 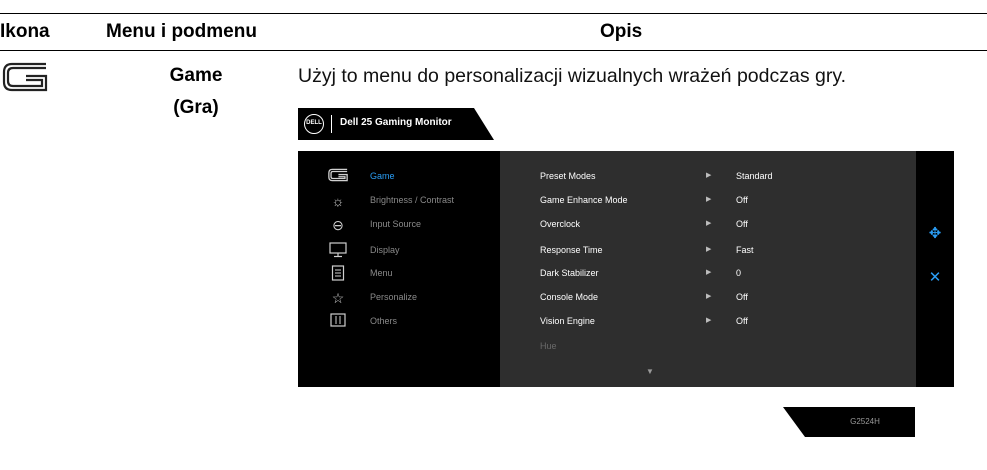 What do you see at coordinates (338, 251) in the screenshot?
I see `display-icon` at bounding box center [338, 251].